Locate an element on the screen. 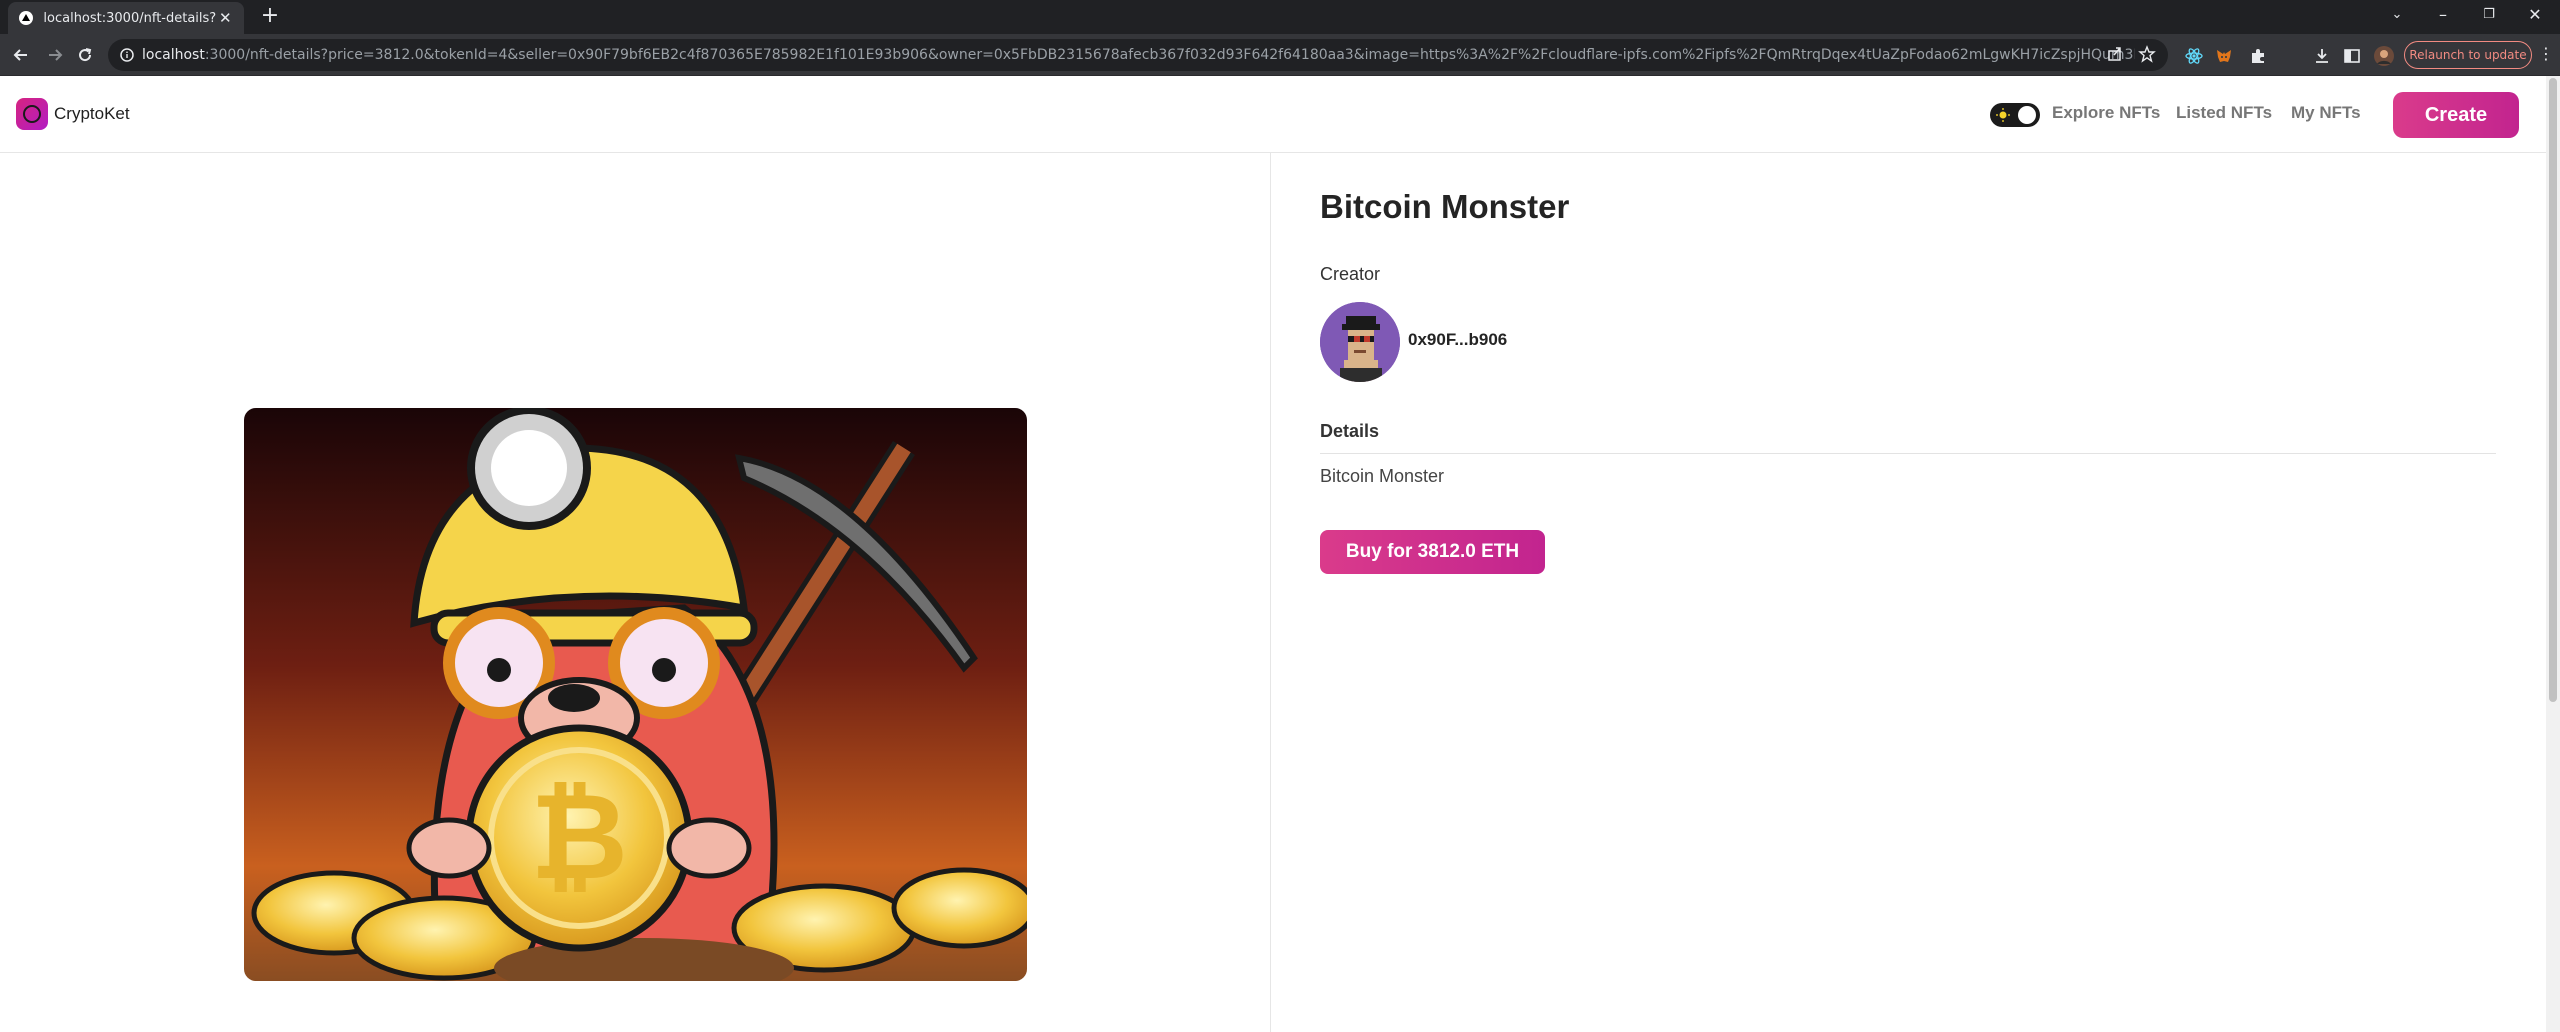 The image size is (2560, 1032). sun-icon is located at coordinates (2003, 115).